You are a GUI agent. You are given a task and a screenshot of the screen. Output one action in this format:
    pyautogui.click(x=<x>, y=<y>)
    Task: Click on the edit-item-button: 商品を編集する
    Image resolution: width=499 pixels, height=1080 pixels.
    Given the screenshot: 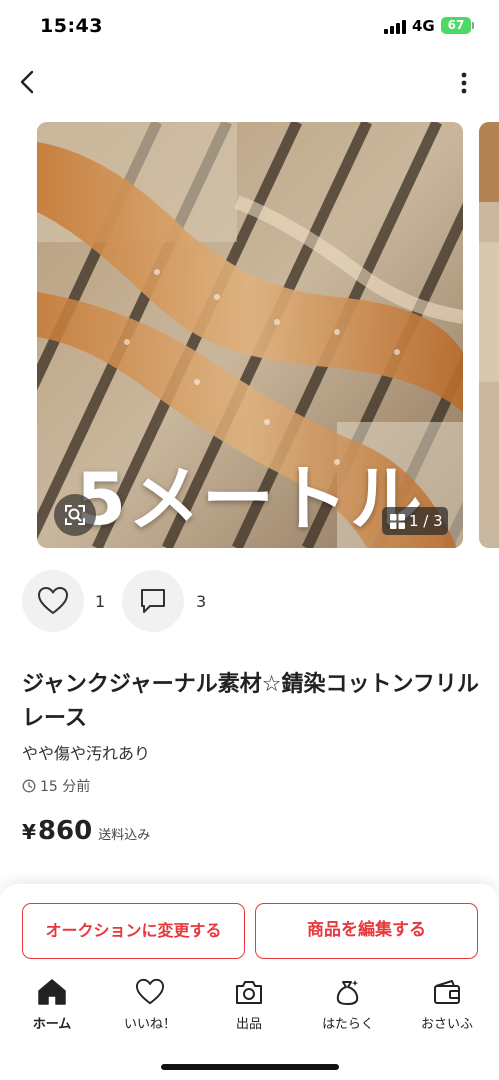 What is the action you would take?
    pyautogui.click(x=366, y=931)
    